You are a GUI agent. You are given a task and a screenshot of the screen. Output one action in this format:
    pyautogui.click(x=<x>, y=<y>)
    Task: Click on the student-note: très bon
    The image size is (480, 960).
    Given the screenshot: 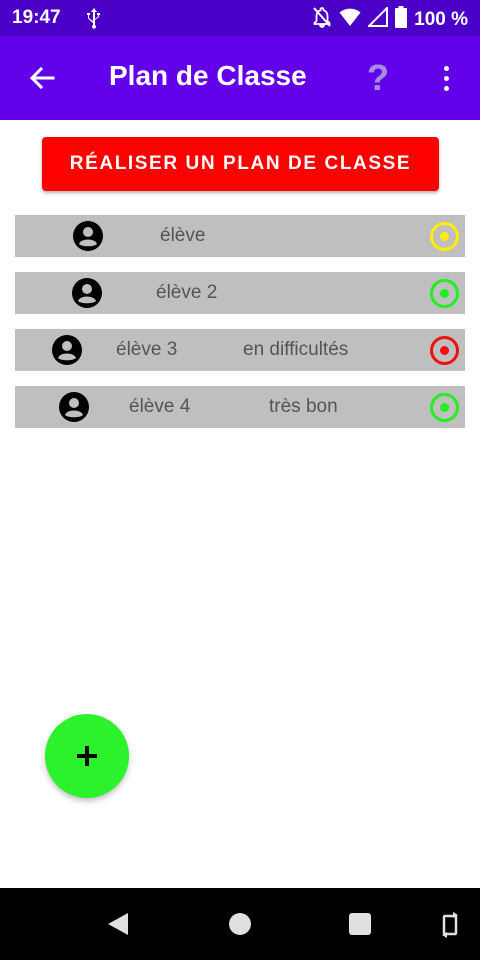 What is the action you would take?
    pyautogui.click(x=303, y=406)
    